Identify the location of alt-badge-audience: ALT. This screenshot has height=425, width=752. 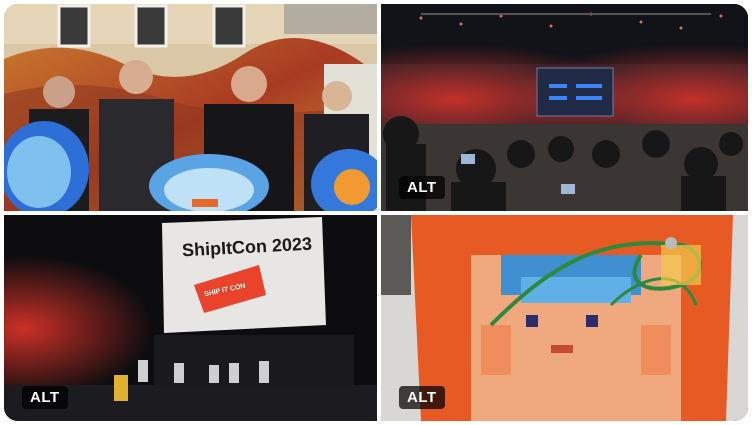
(422, 187).